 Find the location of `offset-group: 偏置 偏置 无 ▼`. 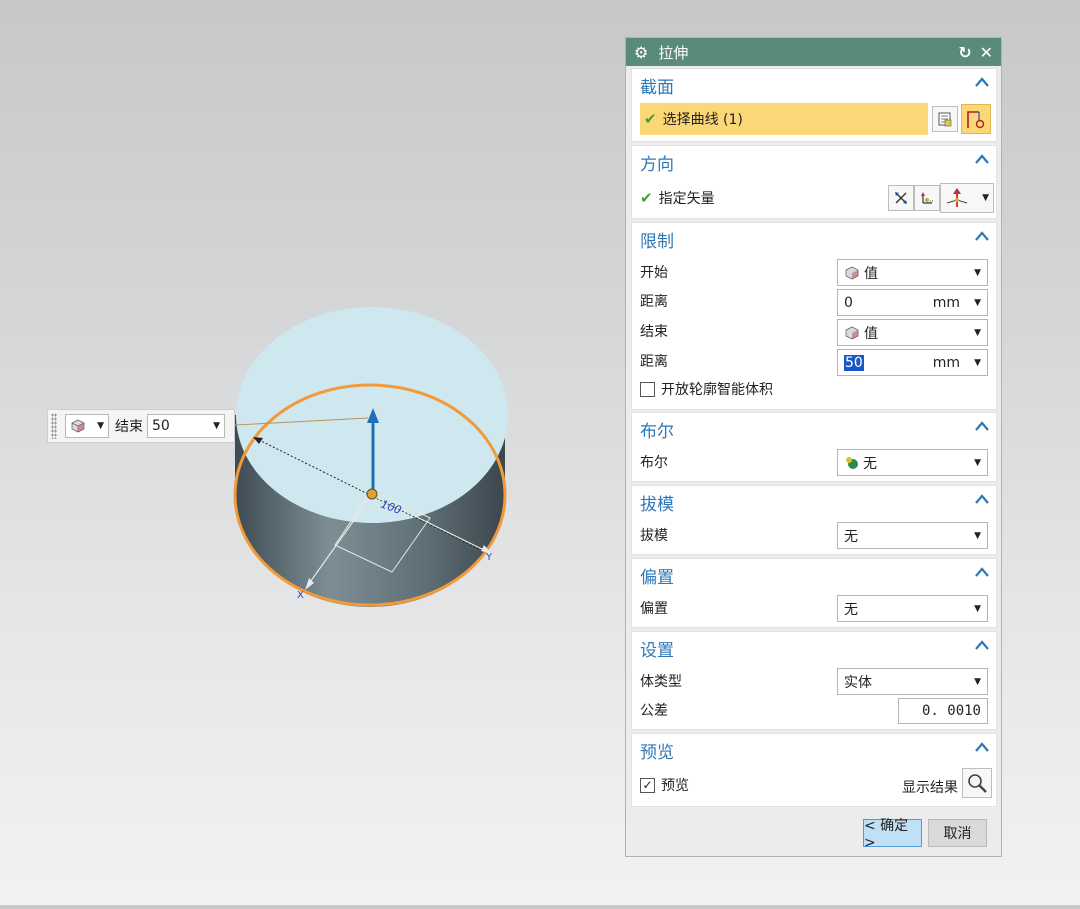

offset-group: 偏置 偏置 无 ▼ is located at coordinates (814, 593).